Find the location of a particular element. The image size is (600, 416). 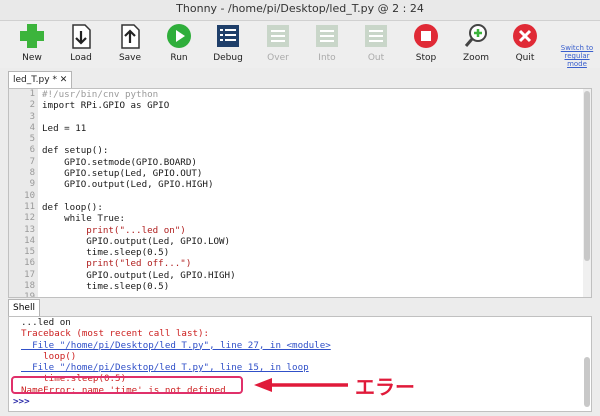

shell-prompt: >>> is located at coordinates (300, 401).